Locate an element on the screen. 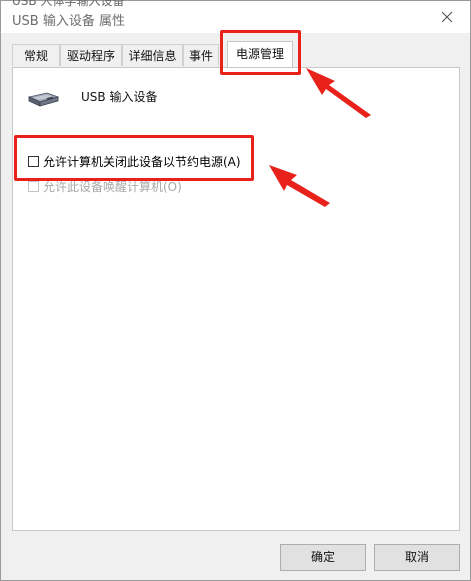 Image resolution: width=471 pixels, height=581 pixels. allow-wake-option: 允许此设备唤醒计算机(O) is located at coordinates (105, 186).